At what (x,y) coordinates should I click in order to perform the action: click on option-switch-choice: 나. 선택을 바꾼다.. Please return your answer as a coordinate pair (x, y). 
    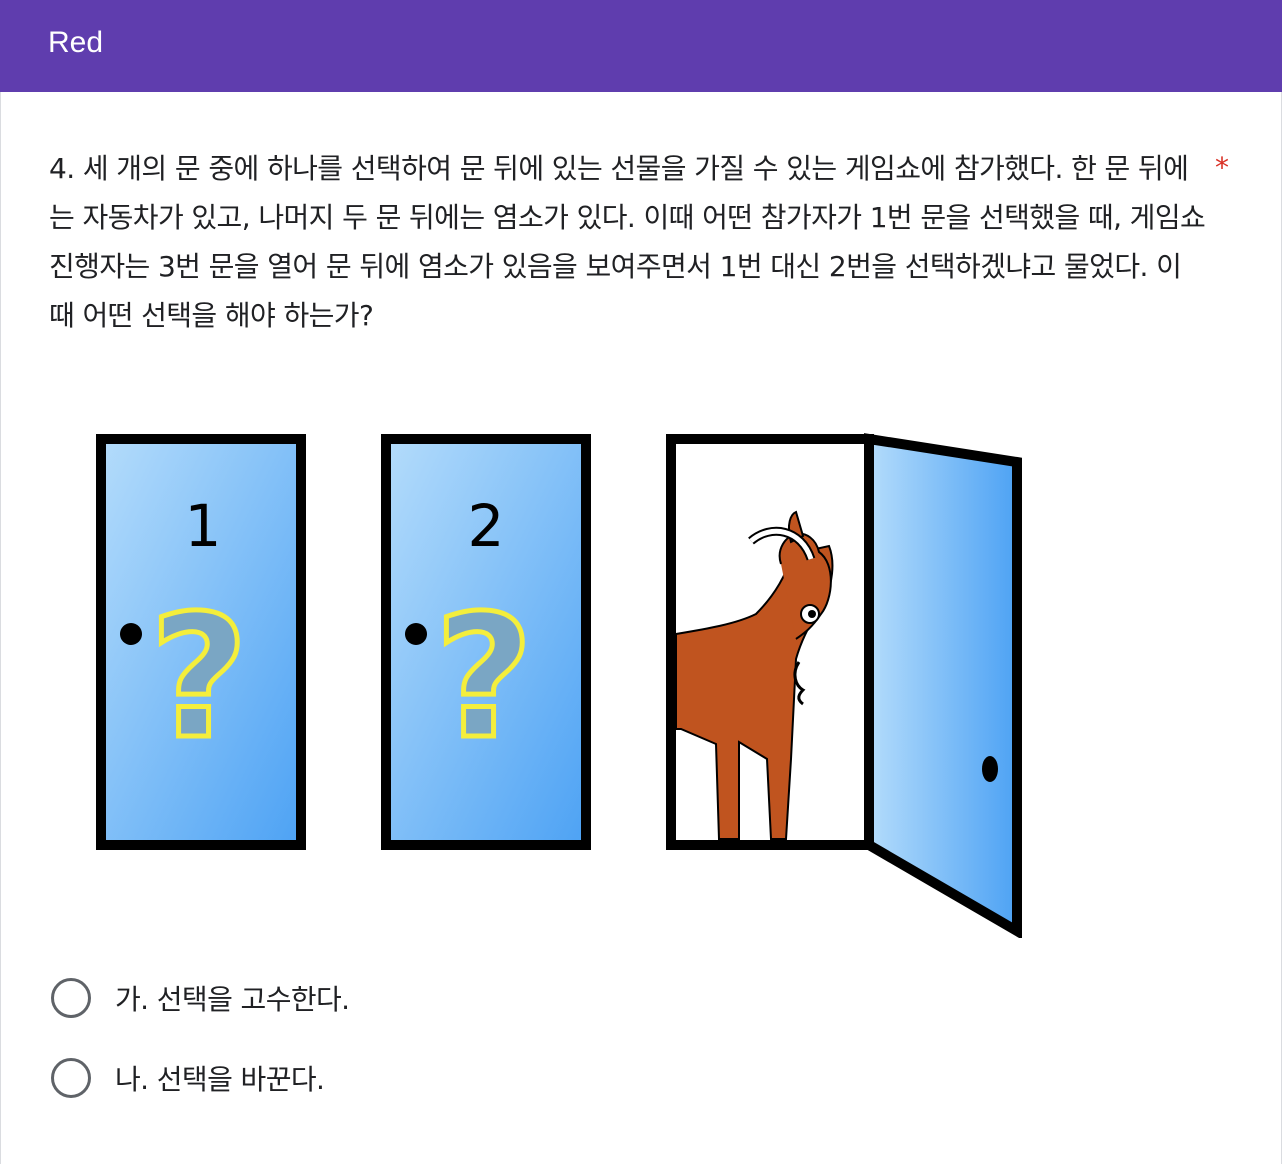
    Looking at the image, I should click on (401, 1078).